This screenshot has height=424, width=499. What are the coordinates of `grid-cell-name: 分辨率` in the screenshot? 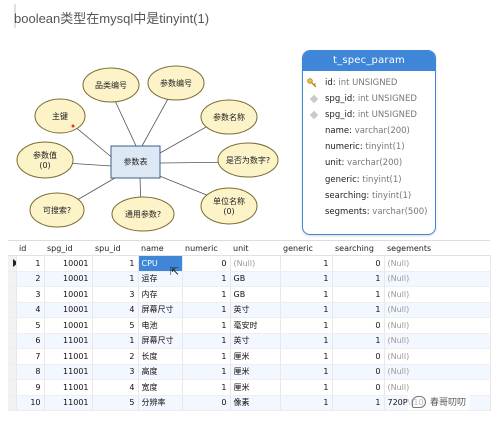 It's located at (160, 403).